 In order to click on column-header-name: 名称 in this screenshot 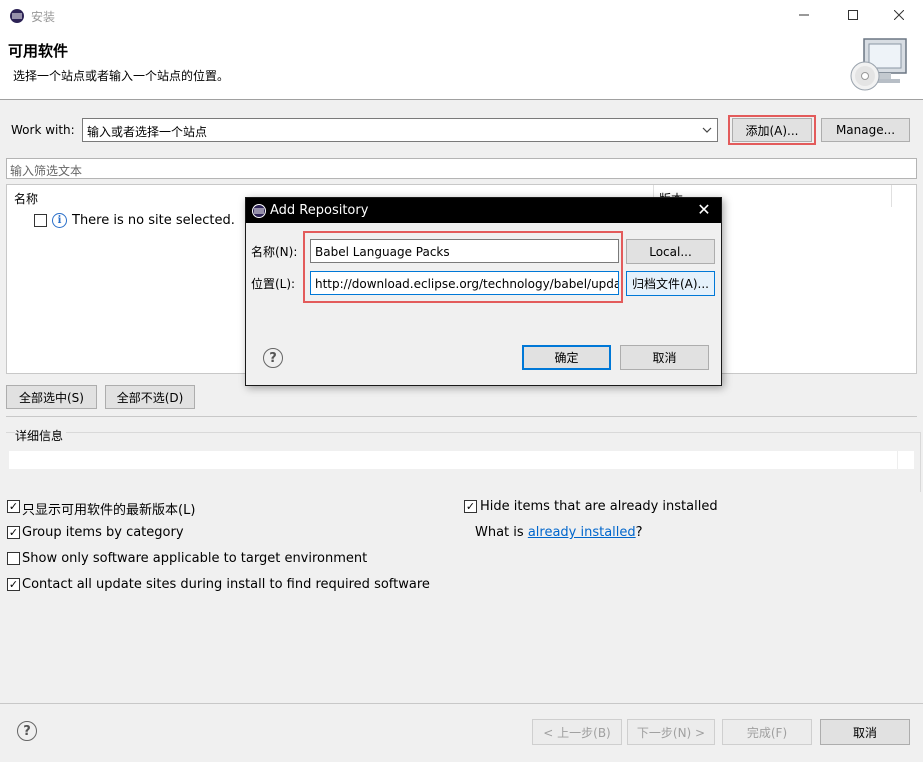, I will do `click(26, 198)`.